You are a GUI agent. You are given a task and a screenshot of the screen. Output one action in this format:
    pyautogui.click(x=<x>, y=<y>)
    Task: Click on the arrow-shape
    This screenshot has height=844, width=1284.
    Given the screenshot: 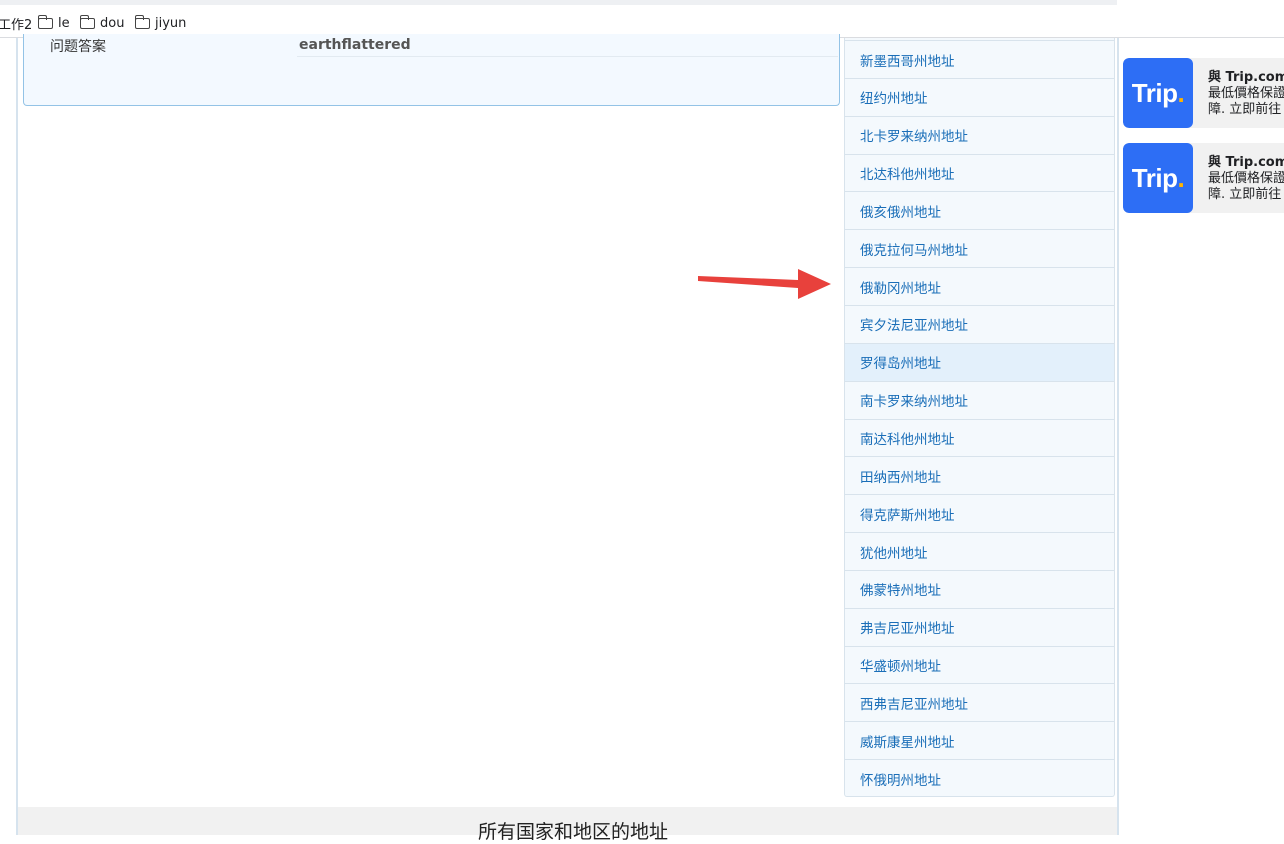 What is the action you would take?
    pyautogui.click(x=764, y=284)
    